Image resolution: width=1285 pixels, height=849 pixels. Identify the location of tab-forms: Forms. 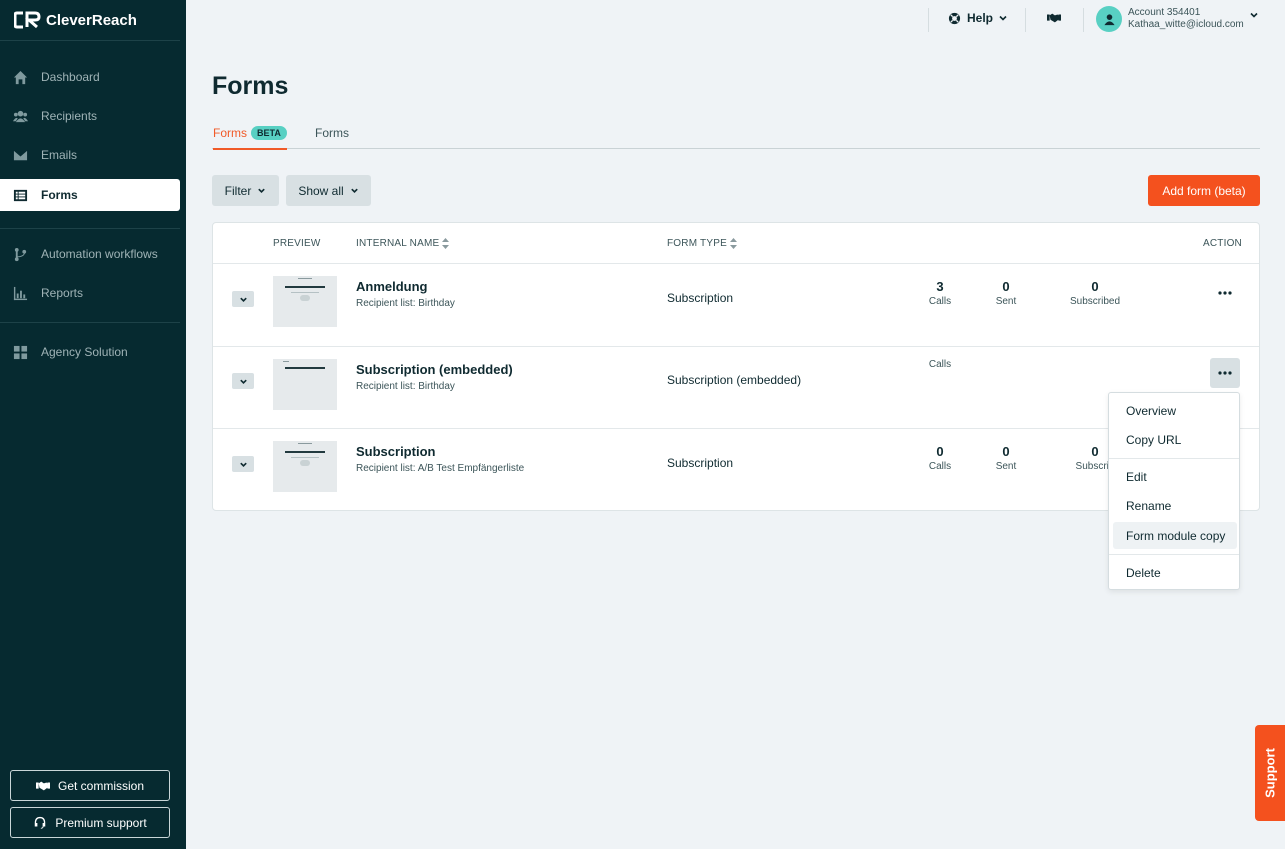
(332, 133).